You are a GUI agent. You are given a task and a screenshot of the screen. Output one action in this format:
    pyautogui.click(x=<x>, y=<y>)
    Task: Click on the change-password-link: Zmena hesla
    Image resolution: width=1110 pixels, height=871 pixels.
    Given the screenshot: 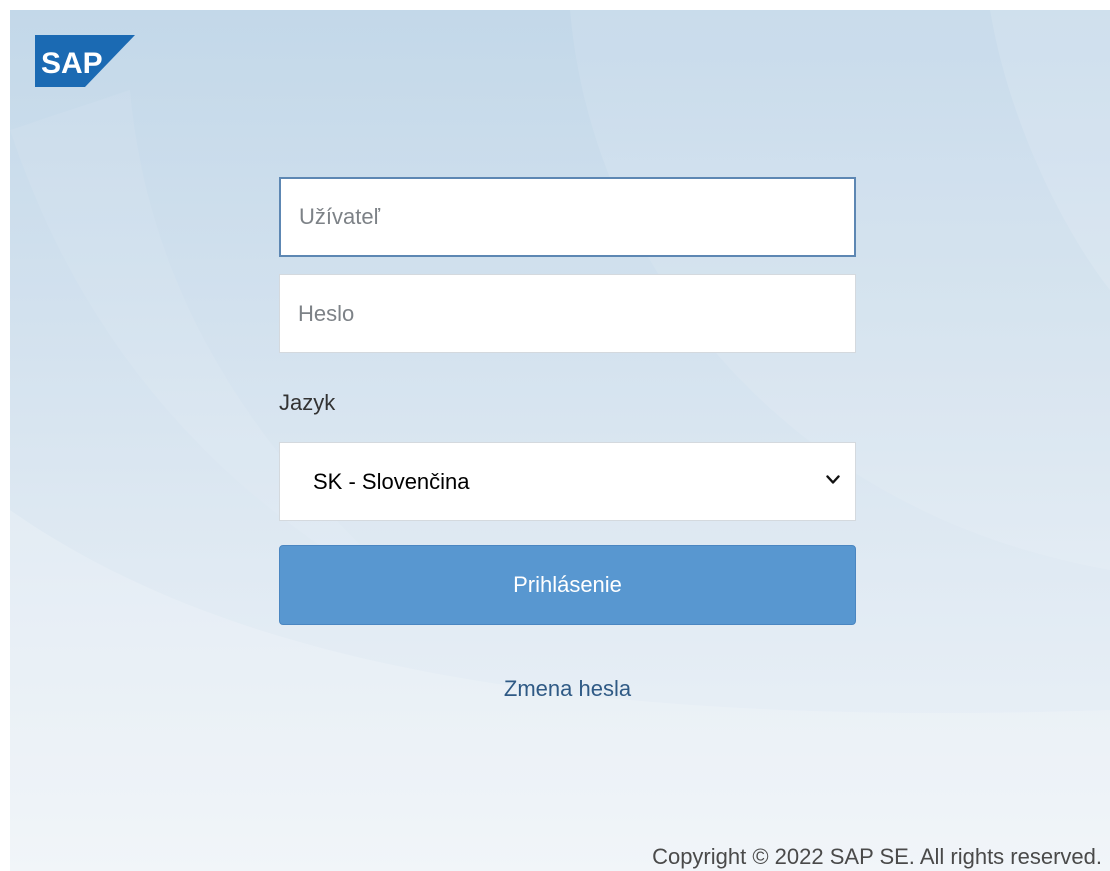 What is the action you would take?
    pyautogui.click(x=567, y=689)
    